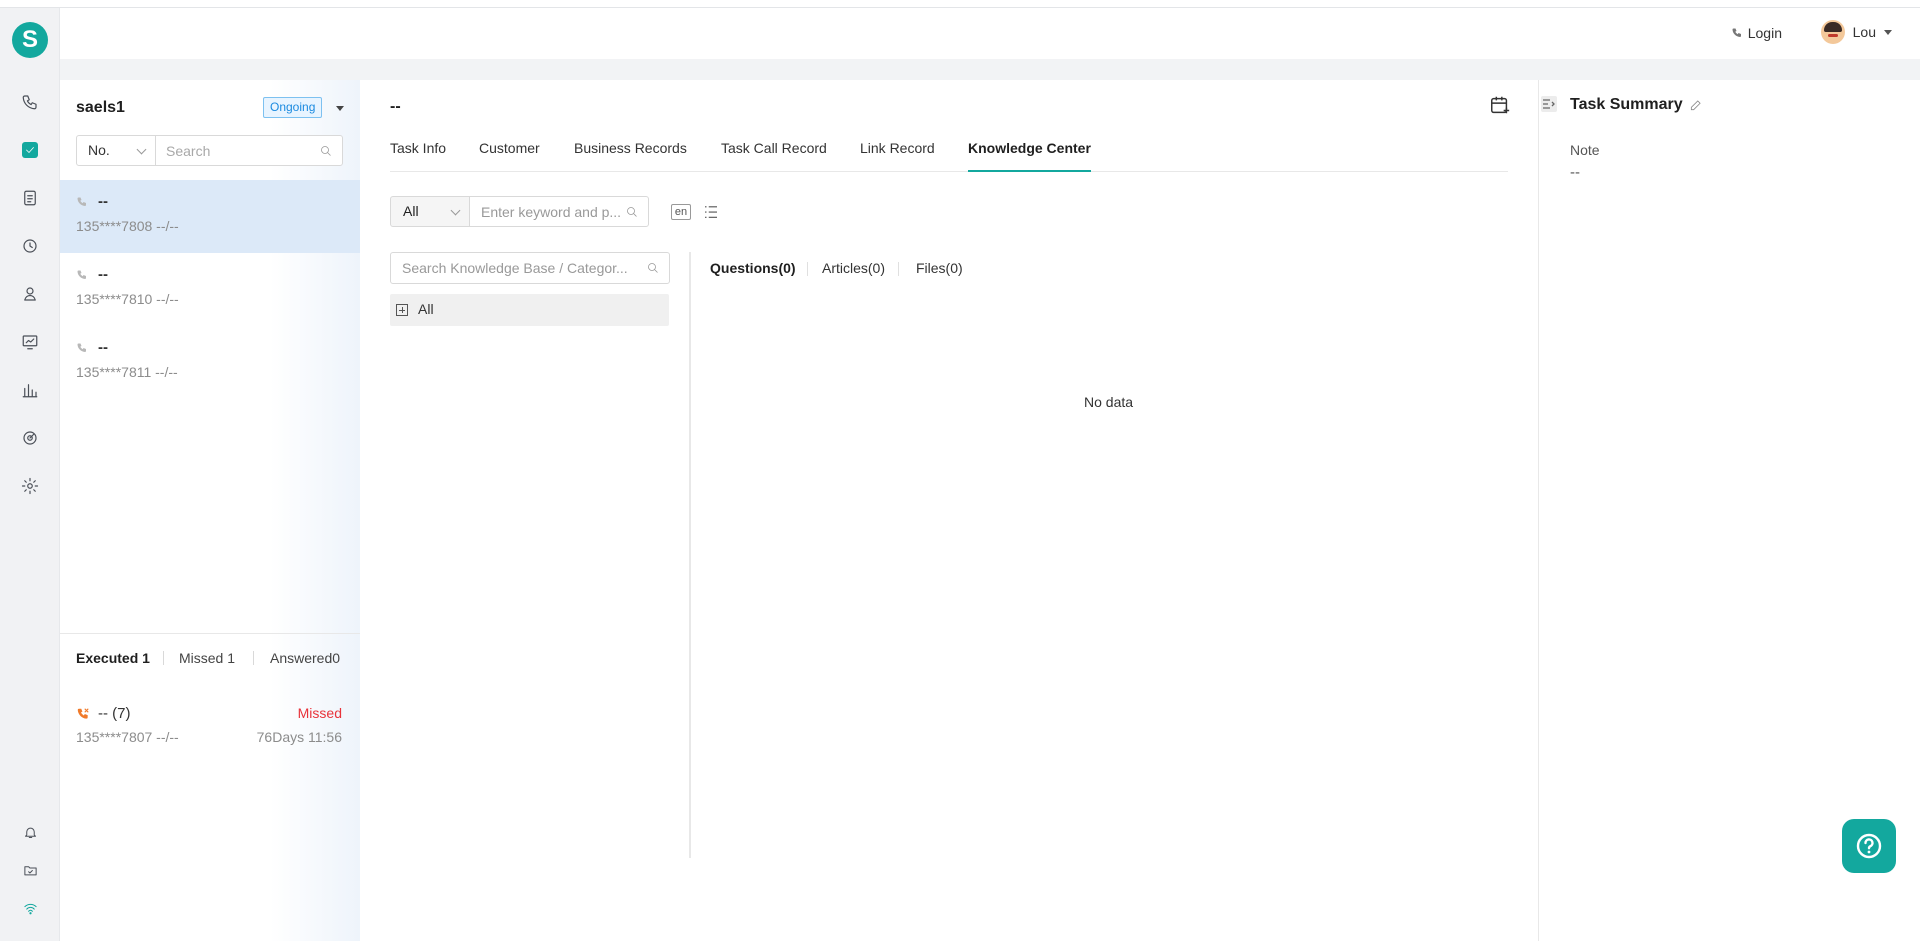 The height and width of the screenshot is (941, 1920). What do you see at coordinates (30, 908) in the screenshot?
I see `wifi-icon` at bounding box center [30, 908].